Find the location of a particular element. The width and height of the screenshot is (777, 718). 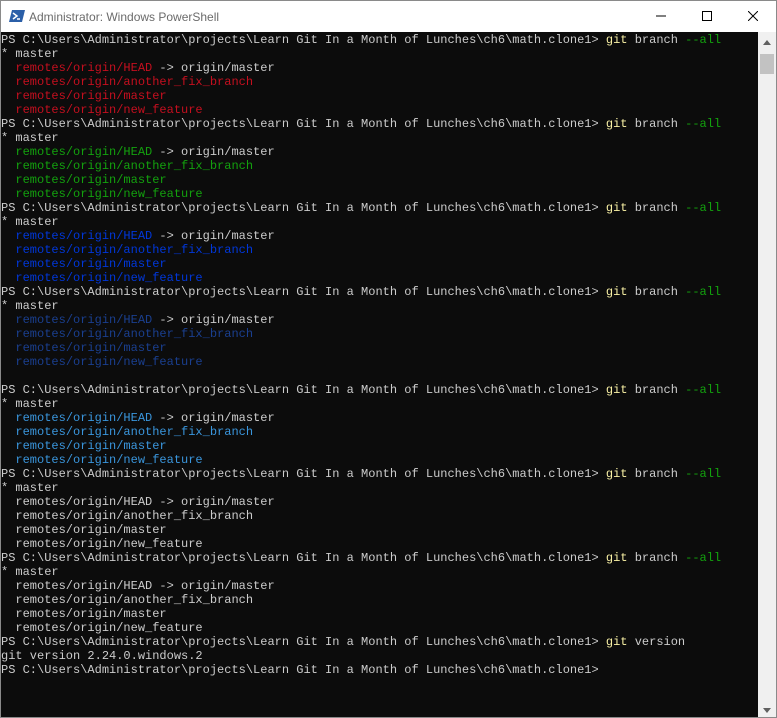

title-bar: Administrator: Windows PowerShell is located at coordinates (388, 16).